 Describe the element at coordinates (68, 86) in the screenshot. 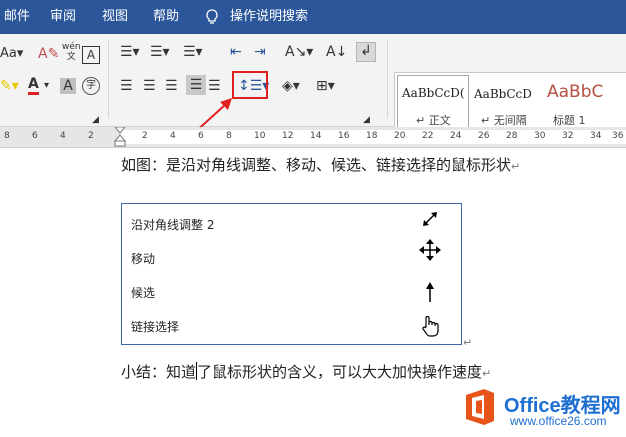

I see `character-shading-icon: A` at that location.